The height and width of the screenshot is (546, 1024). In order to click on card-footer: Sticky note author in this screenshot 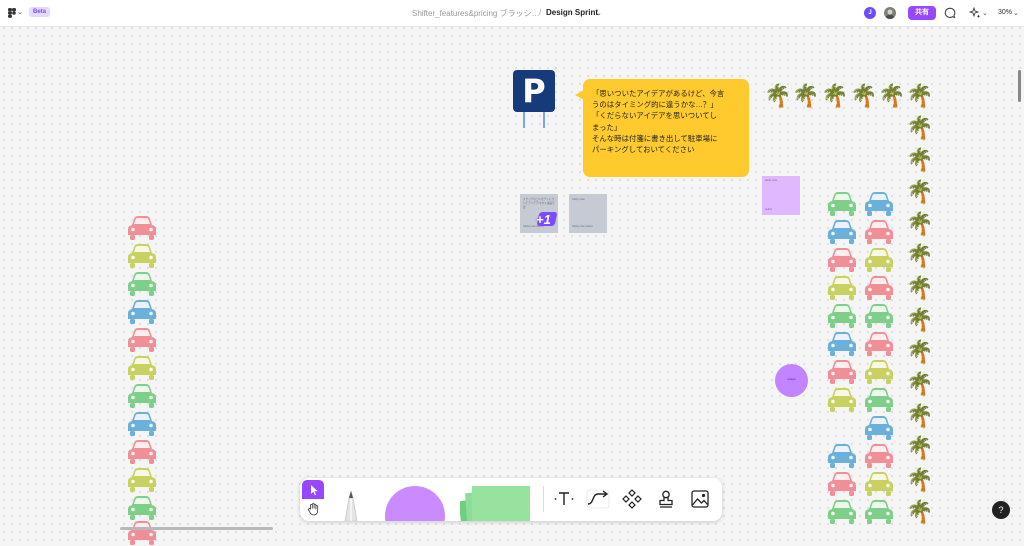, I will do `click(582, 226)`.